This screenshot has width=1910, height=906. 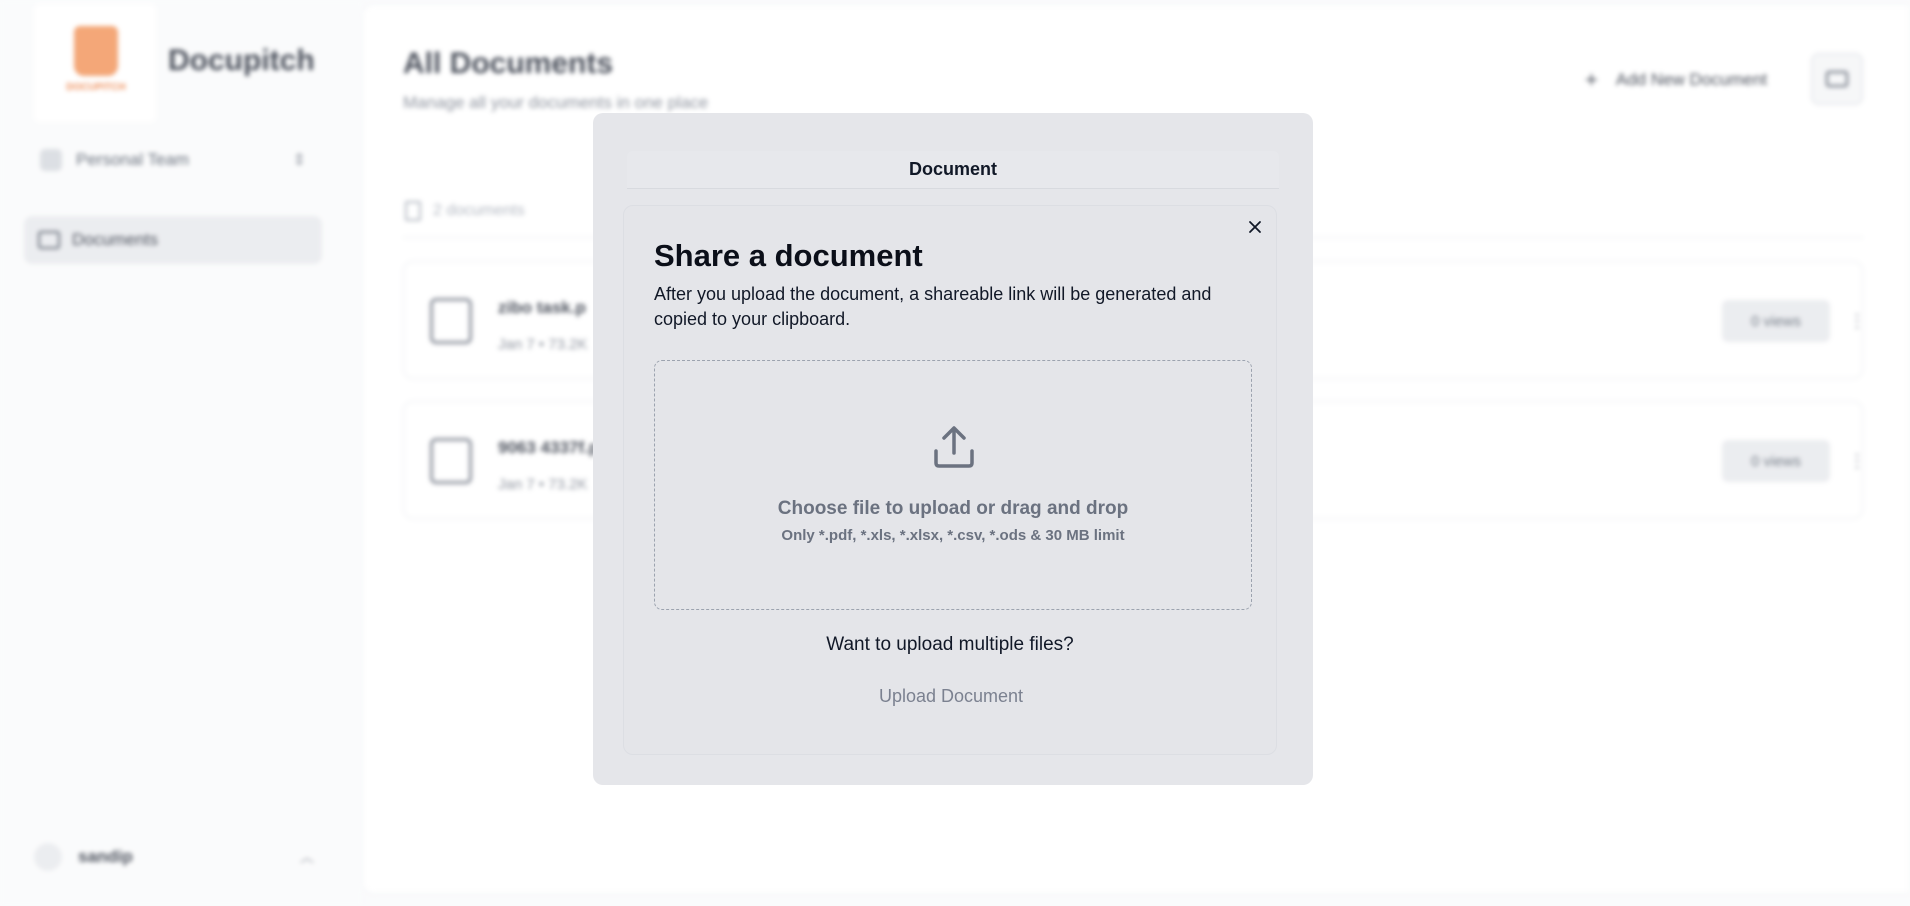 What do you see at coordinates (950, 645) in the screenshot?
I see `upload-multiple-link: Want to upload multiple files?` at bounding box center [950, 645].